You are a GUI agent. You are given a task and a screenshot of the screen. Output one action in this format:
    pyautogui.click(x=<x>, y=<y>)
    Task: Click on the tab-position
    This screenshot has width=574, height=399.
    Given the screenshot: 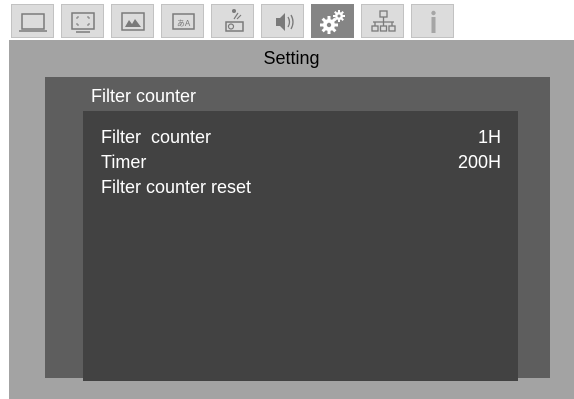 What is the action you would take?
    pyautogui.click(x=82, y=21)
    